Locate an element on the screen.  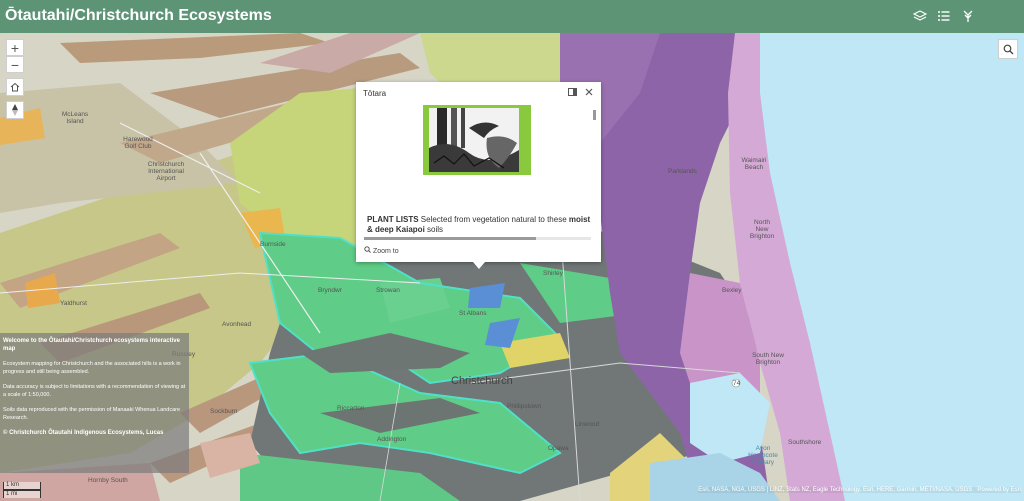
label-st-albans: St Albans is located at coordinates (473, 313).